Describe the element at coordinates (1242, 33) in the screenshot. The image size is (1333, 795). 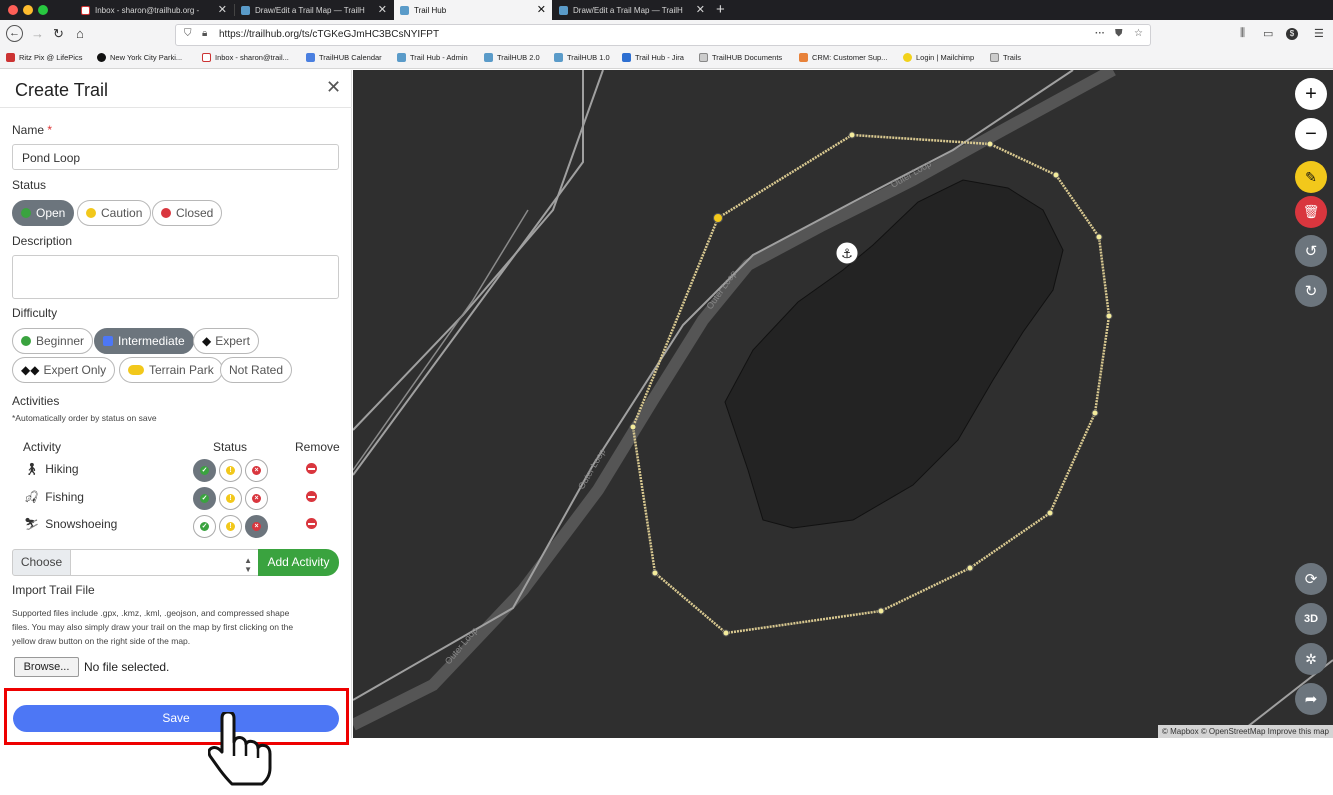
I see `library-icon: ⫼` at that location.